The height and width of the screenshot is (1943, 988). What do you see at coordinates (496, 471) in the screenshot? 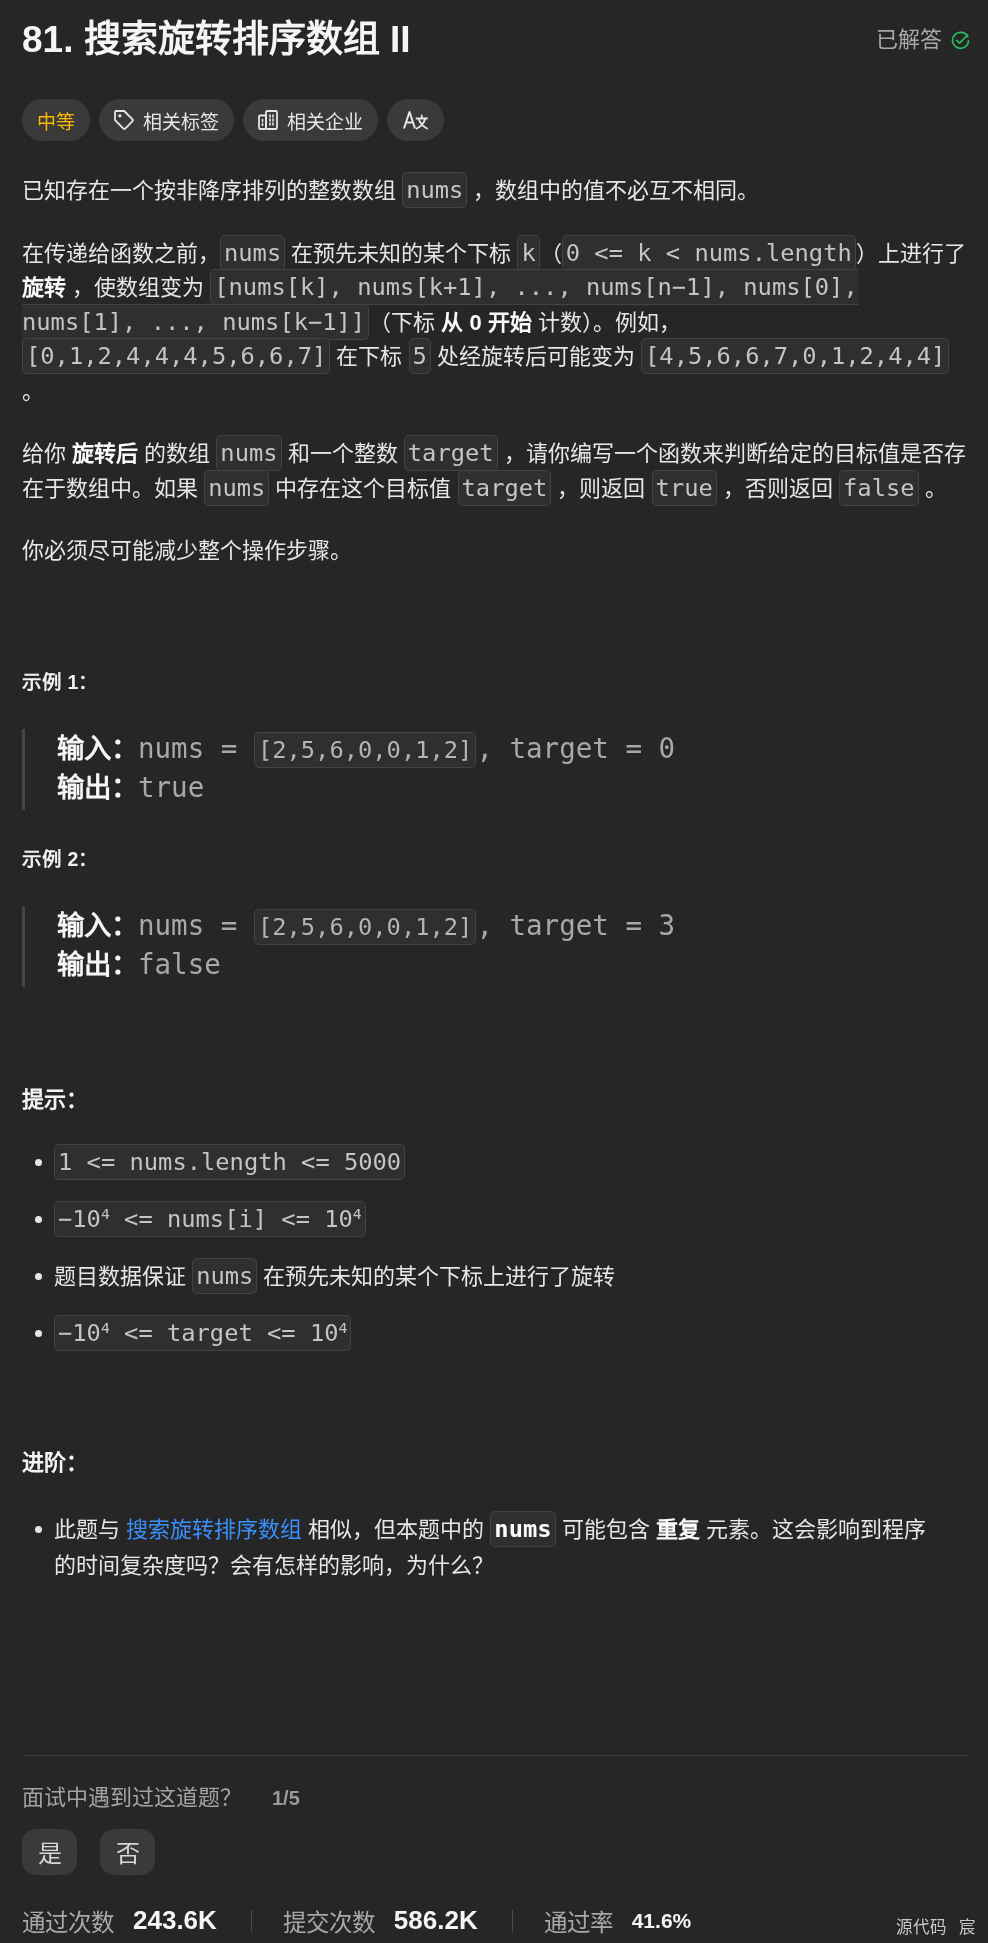
I see `description-paragraph: 给你 旋转后 的数组 nums 和一个整数 target ，请你编写一个函数来判断给定的目标值是否存在于数组中。如果 nums 中存在这个目标值 target ，则返回 true ，否则返回 false 。` at bounding box center [496, 471].